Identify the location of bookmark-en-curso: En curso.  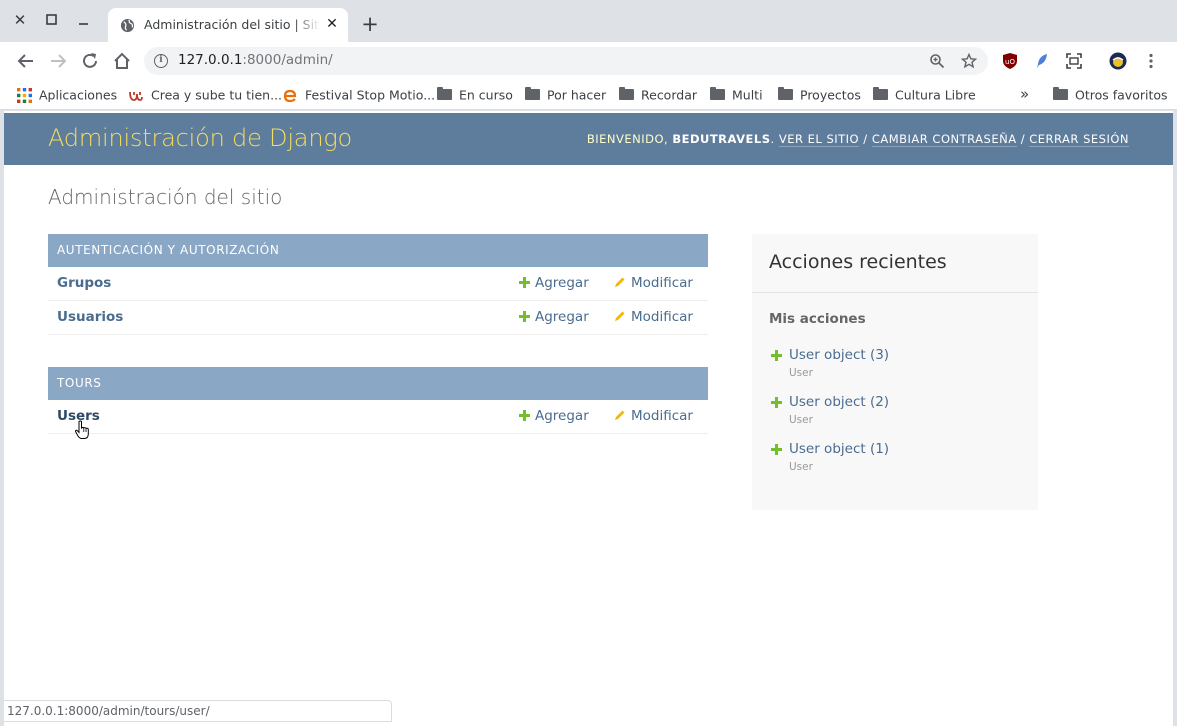
(475, 95).